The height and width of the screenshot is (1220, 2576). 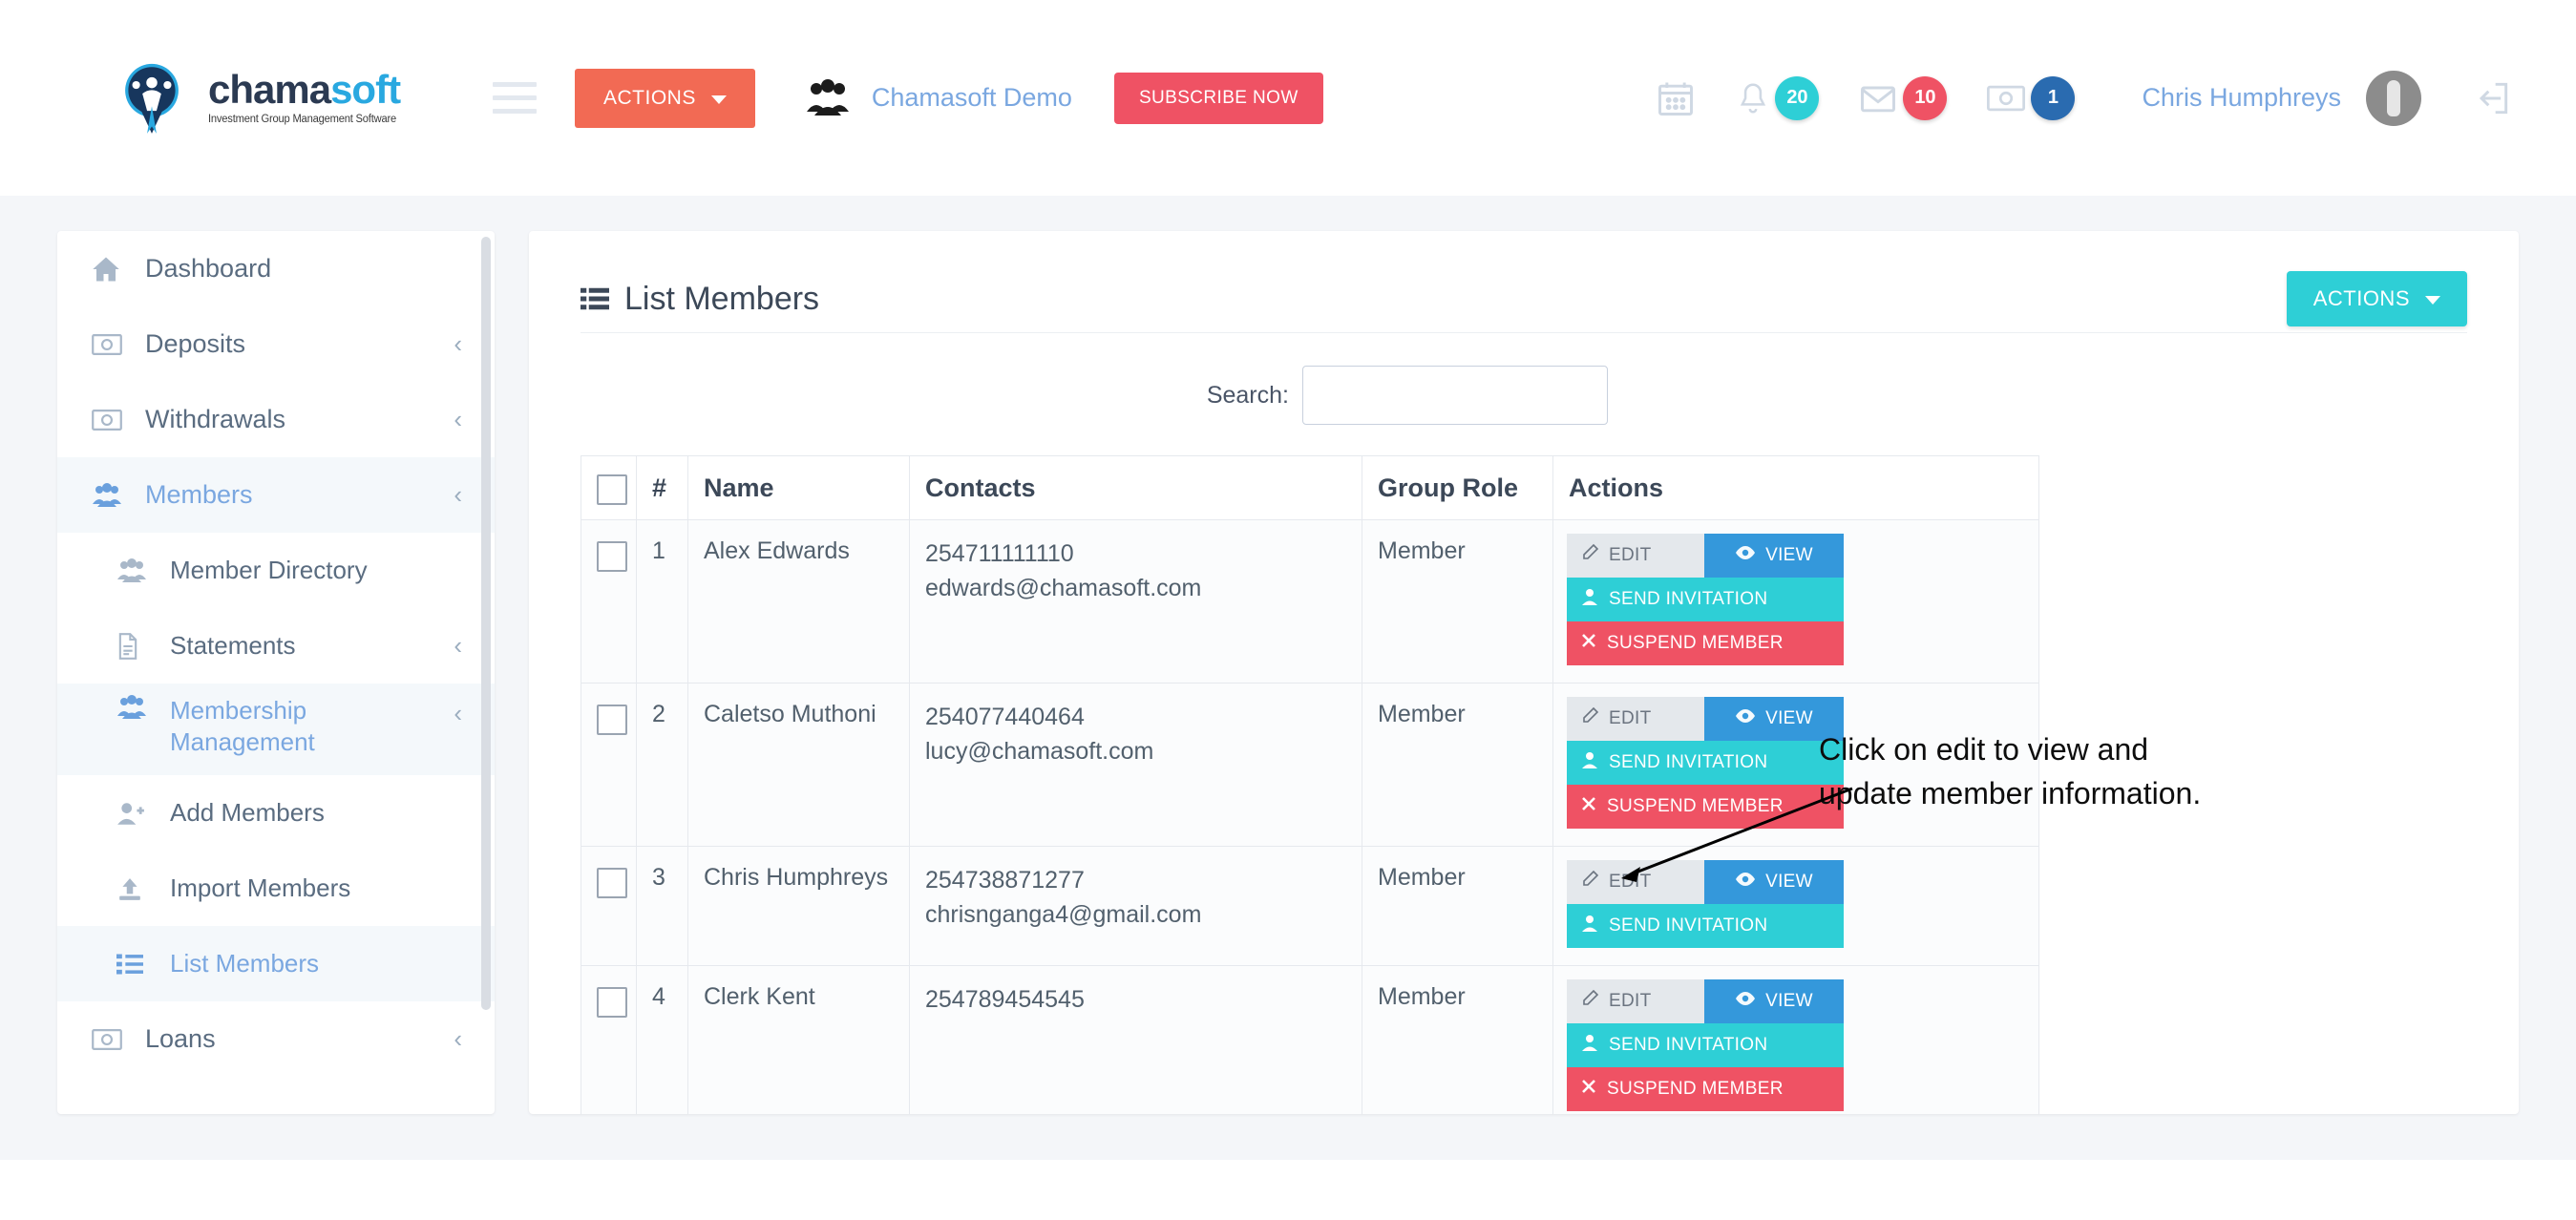 I want to click on sidebar-item-label: Membership Management, so click(x=242, y=726).